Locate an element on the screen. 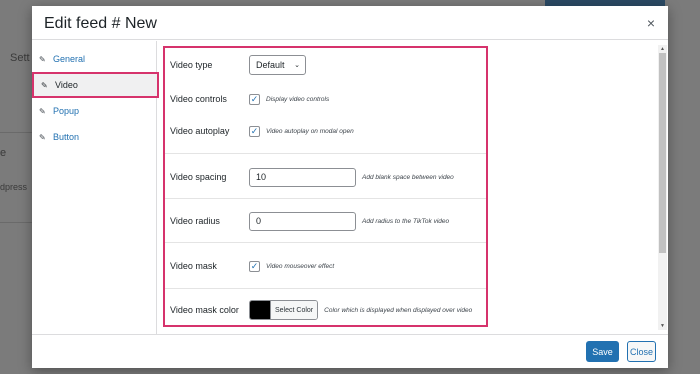 The image size is (700, 374). video-mask-checkbox: ✓ is located at coordinates (254, 266).